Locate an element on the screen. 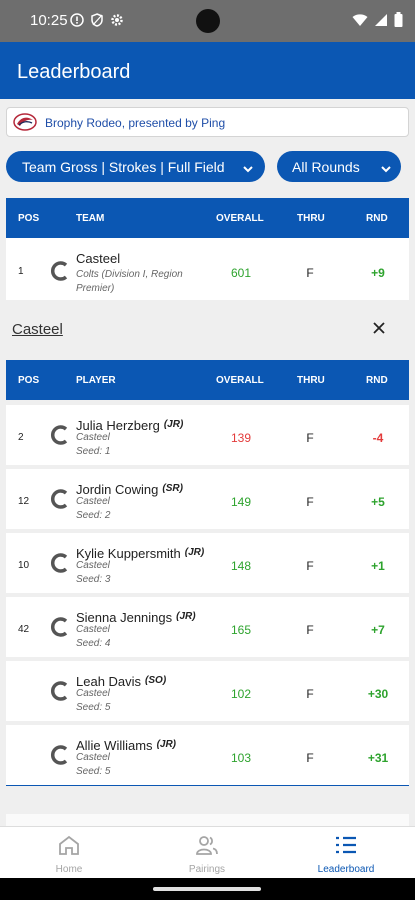 This screenshot has width=415, height=900. team-division-line2: Premier) is located at coordinates (95, 288).